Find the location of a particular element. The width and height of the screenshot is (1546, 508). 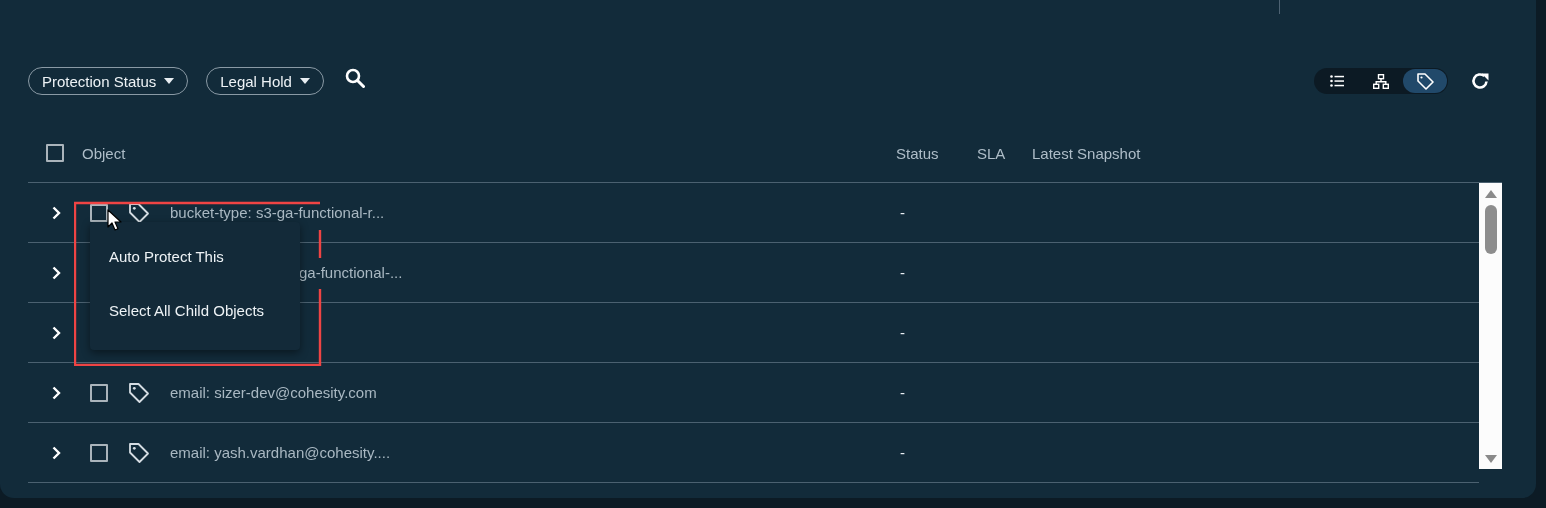

select-all-checkbox is located at coordinates (55, 153).